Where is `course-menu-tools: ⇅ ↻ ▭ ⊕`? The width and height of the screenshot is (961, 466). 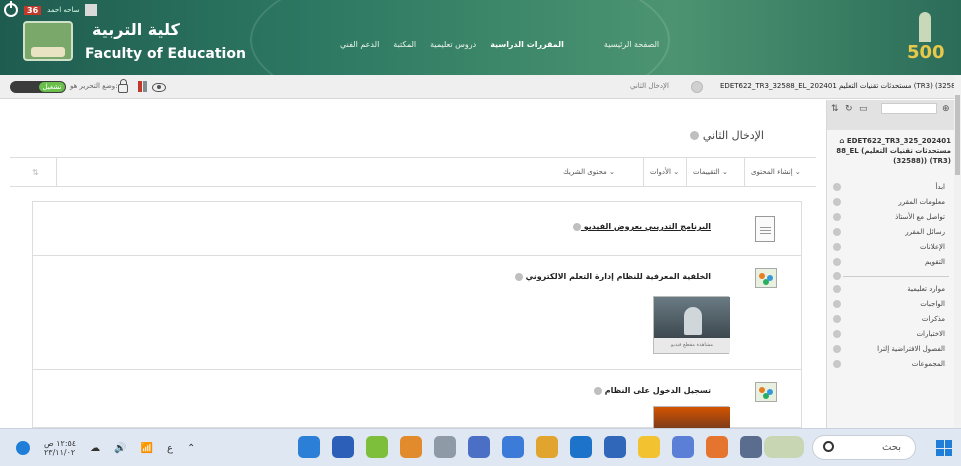
course-menu-tools: ⇅ ↻ ▭ ⊕ is located at coordinates (891, 115).